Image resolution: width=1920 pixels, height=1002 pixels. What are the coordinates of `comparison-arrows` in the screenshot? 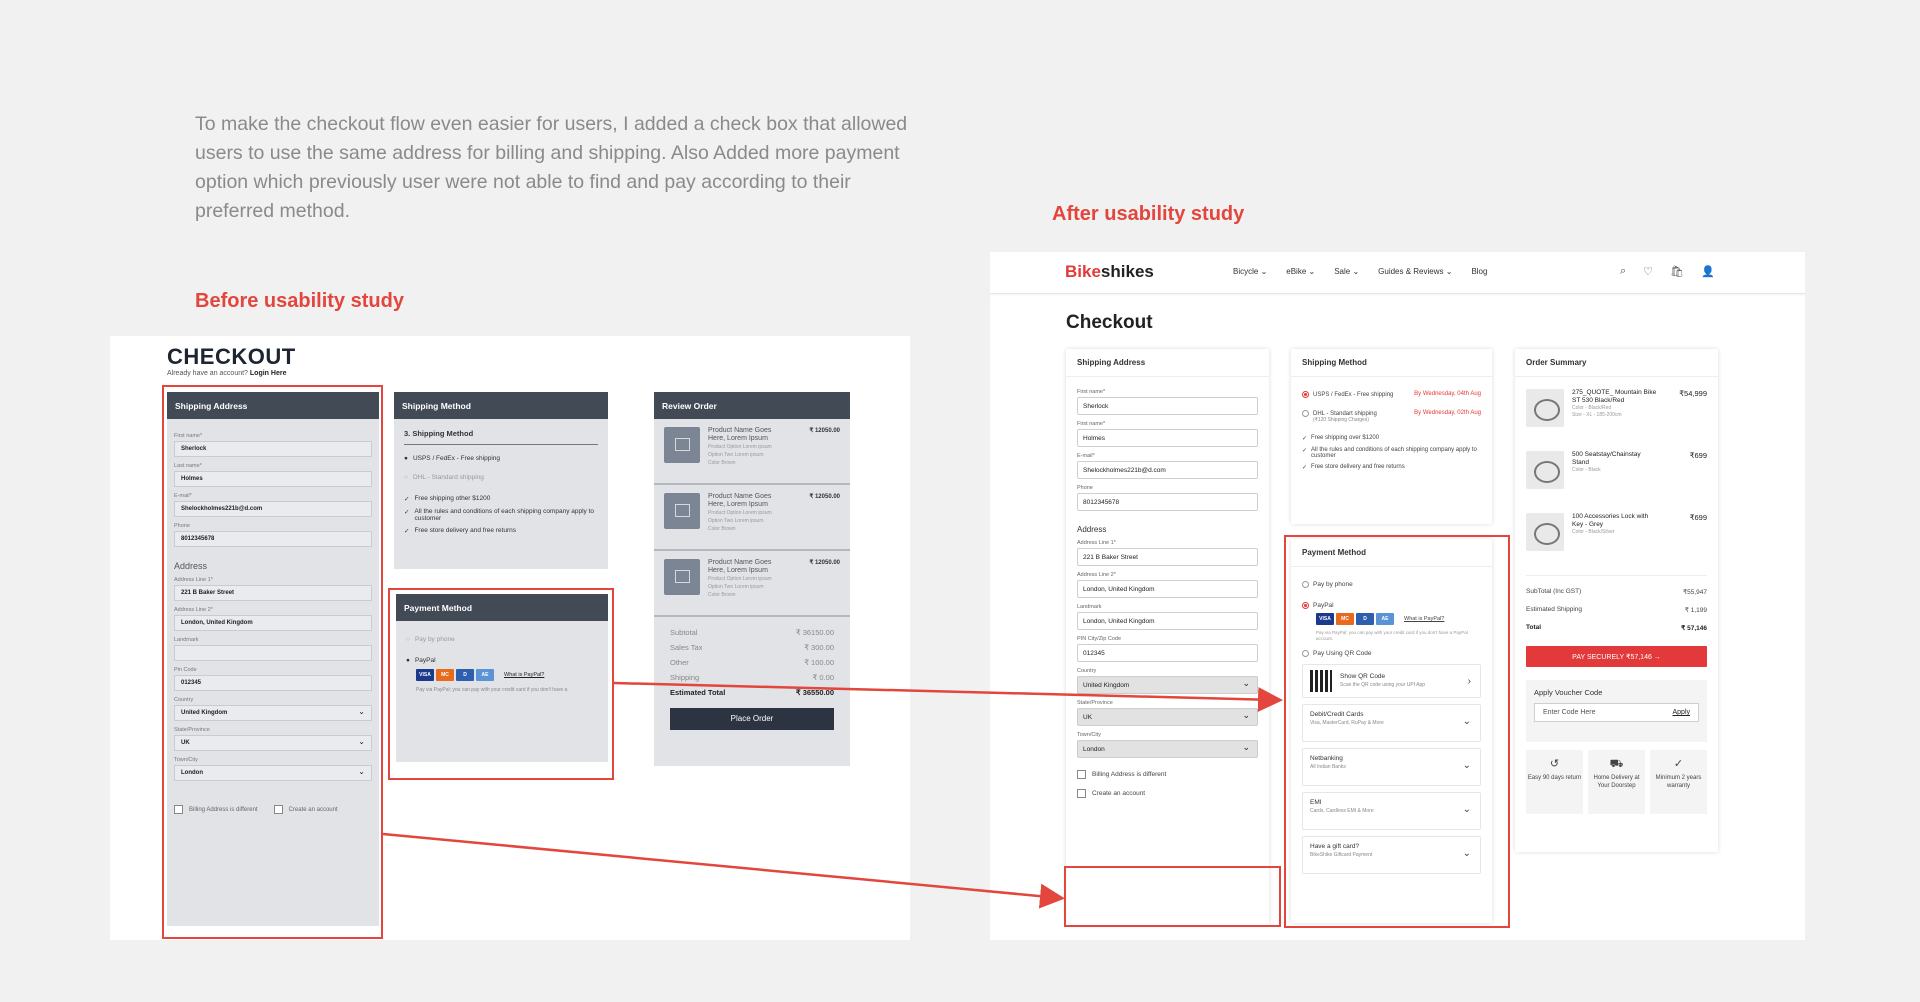 It's located at (832, 795).